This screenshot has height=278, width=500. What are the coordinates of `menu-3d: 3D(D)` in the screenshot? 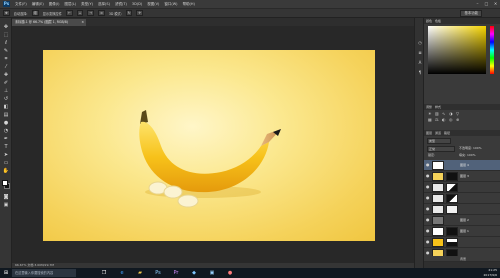 It's located at (137, 4).